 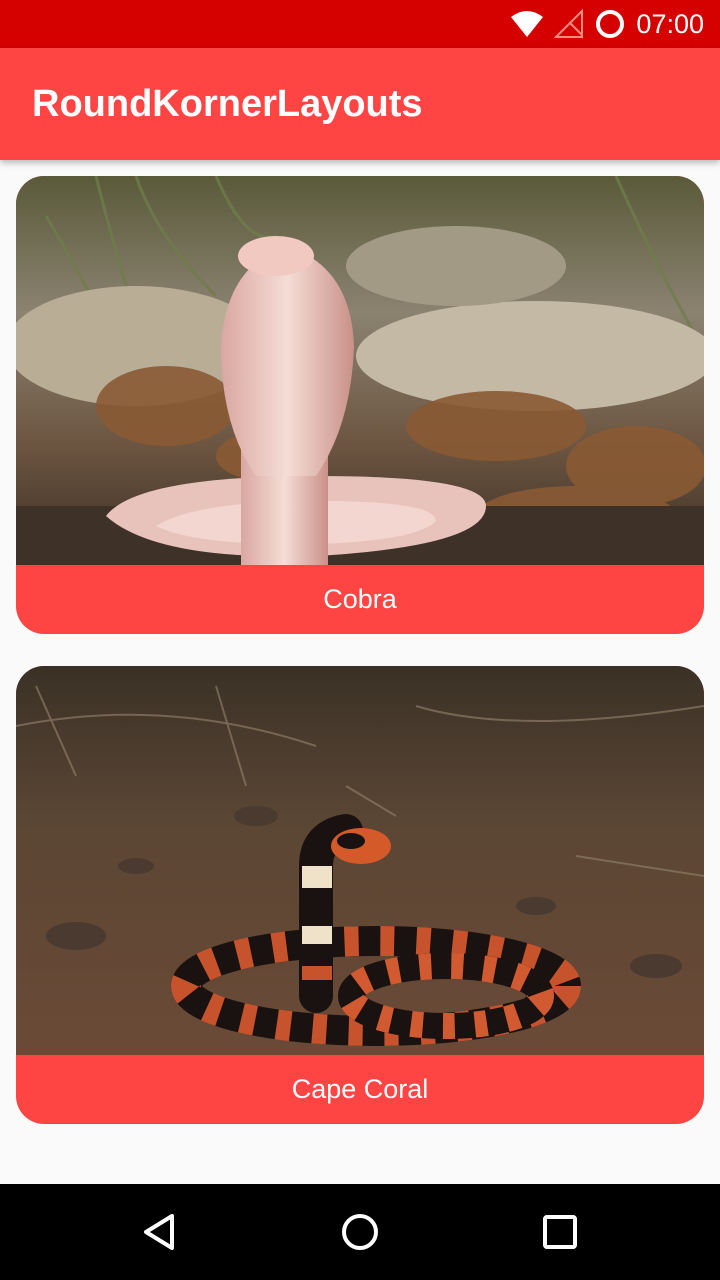 I want to click on status-icons: 07:00, so click(x=607, y=24).